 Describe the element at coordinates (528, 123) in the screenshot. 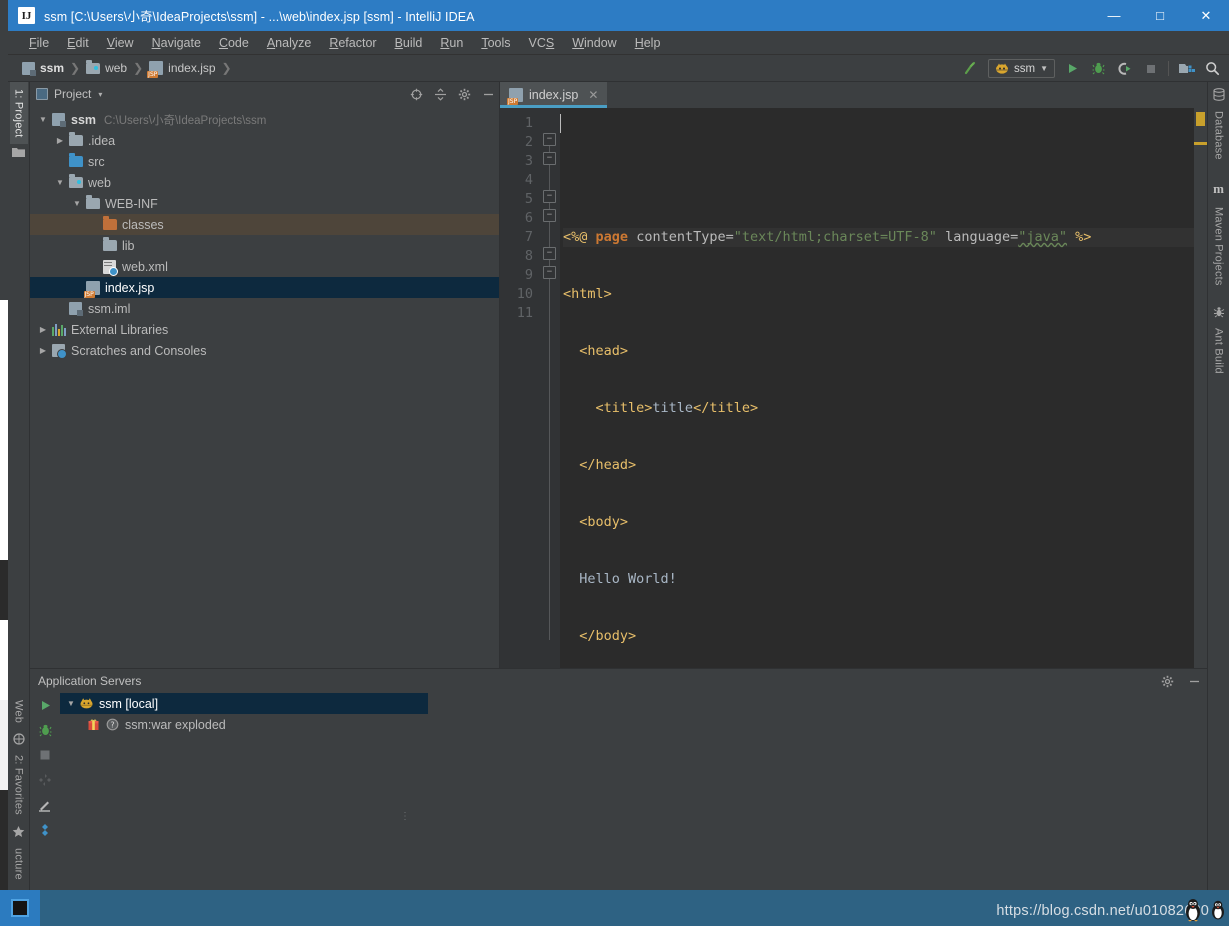

I see `line-number: 1` at that location.